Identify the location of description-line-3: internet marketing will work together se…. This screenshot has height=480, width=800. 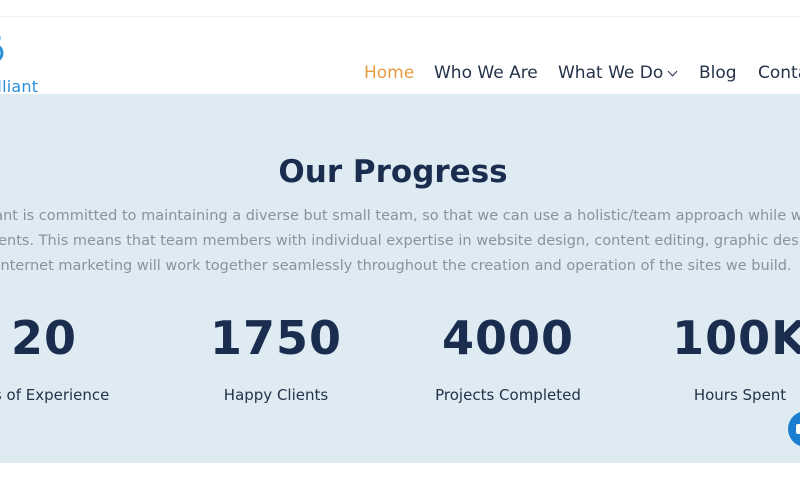
(396, 266).